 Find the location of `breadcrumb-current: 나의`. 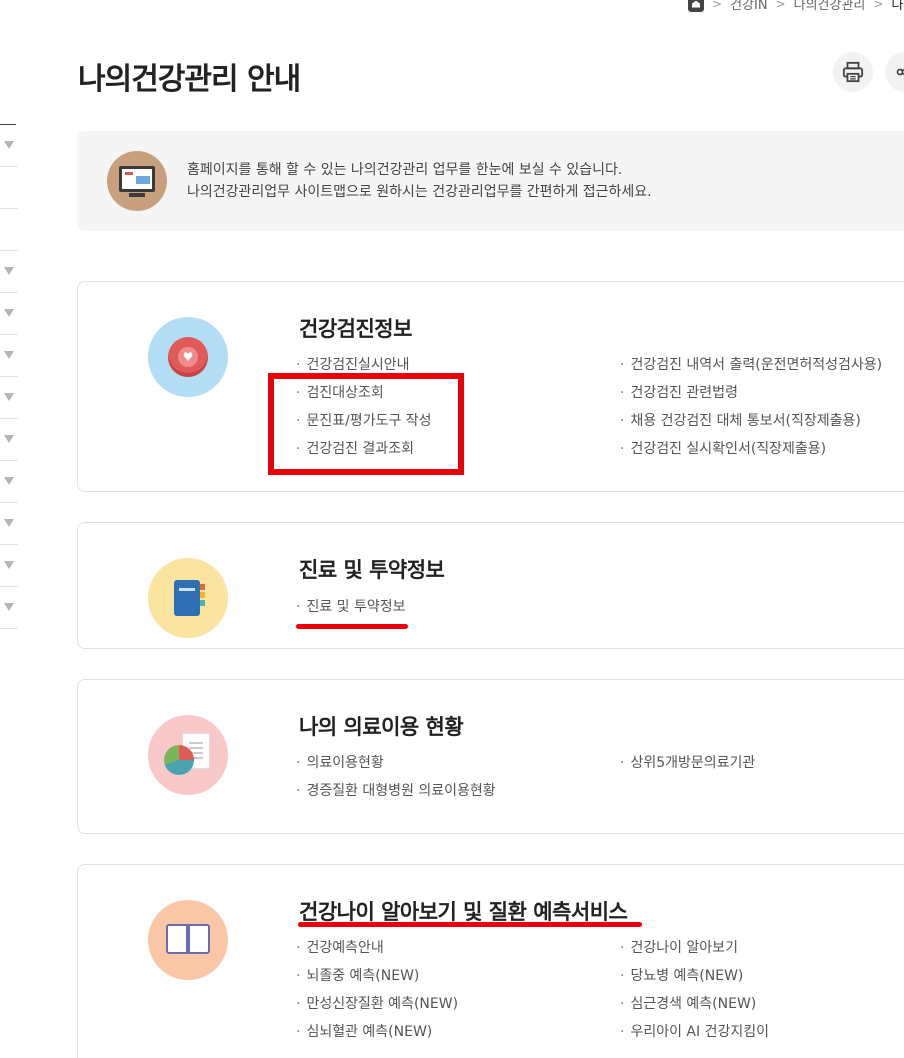

breadcrumb-current: 나의 is located at coordinates (897, 6).